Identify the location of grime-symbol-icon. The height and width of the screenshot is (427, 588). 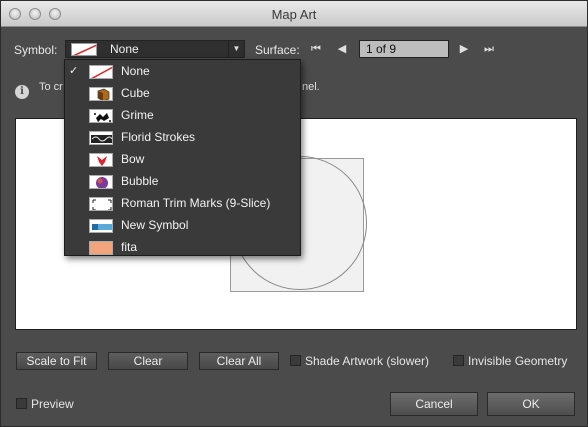
(101, 116).